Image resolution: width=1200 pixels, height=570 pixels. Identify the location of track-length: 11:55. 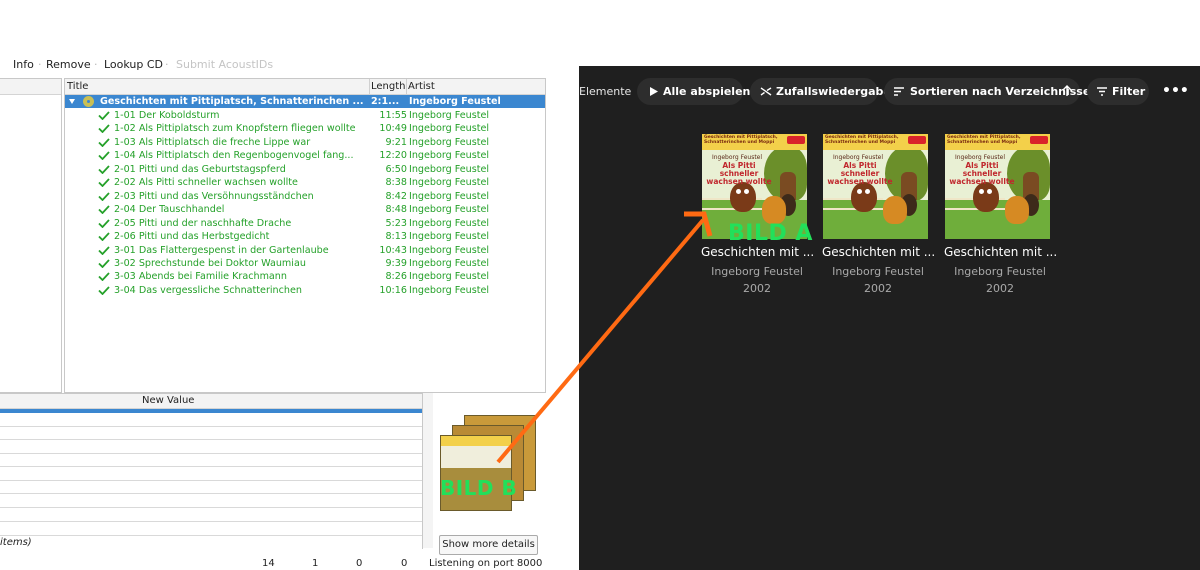
(393, 115).